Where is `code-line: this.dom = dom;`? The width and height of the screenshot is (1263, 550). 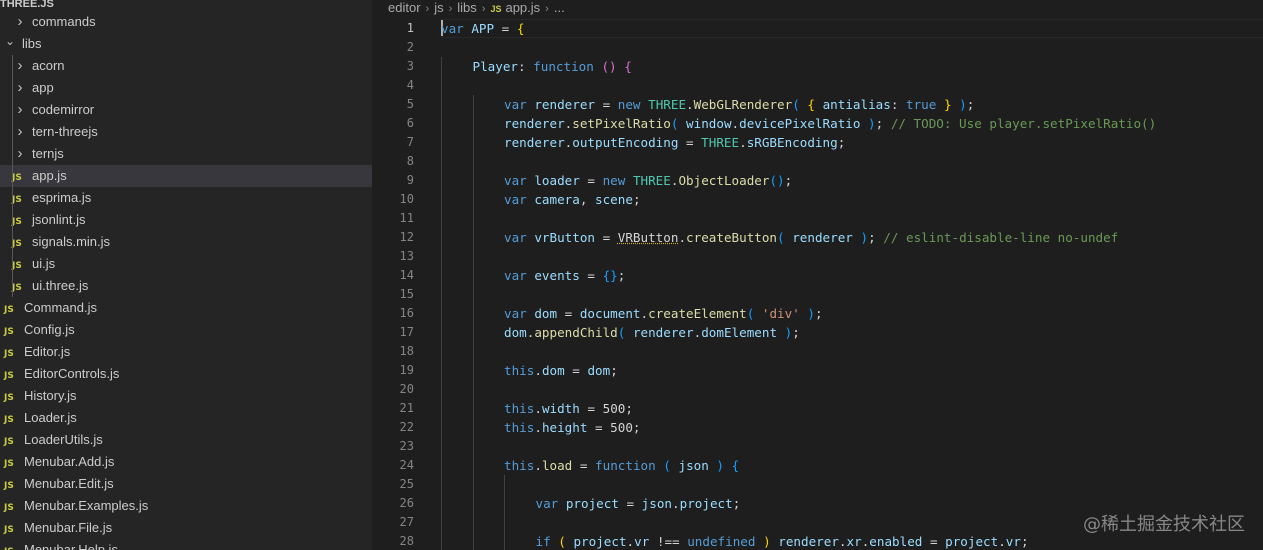
code-line: this.dom = dom; is located at coordinates (561, 370).